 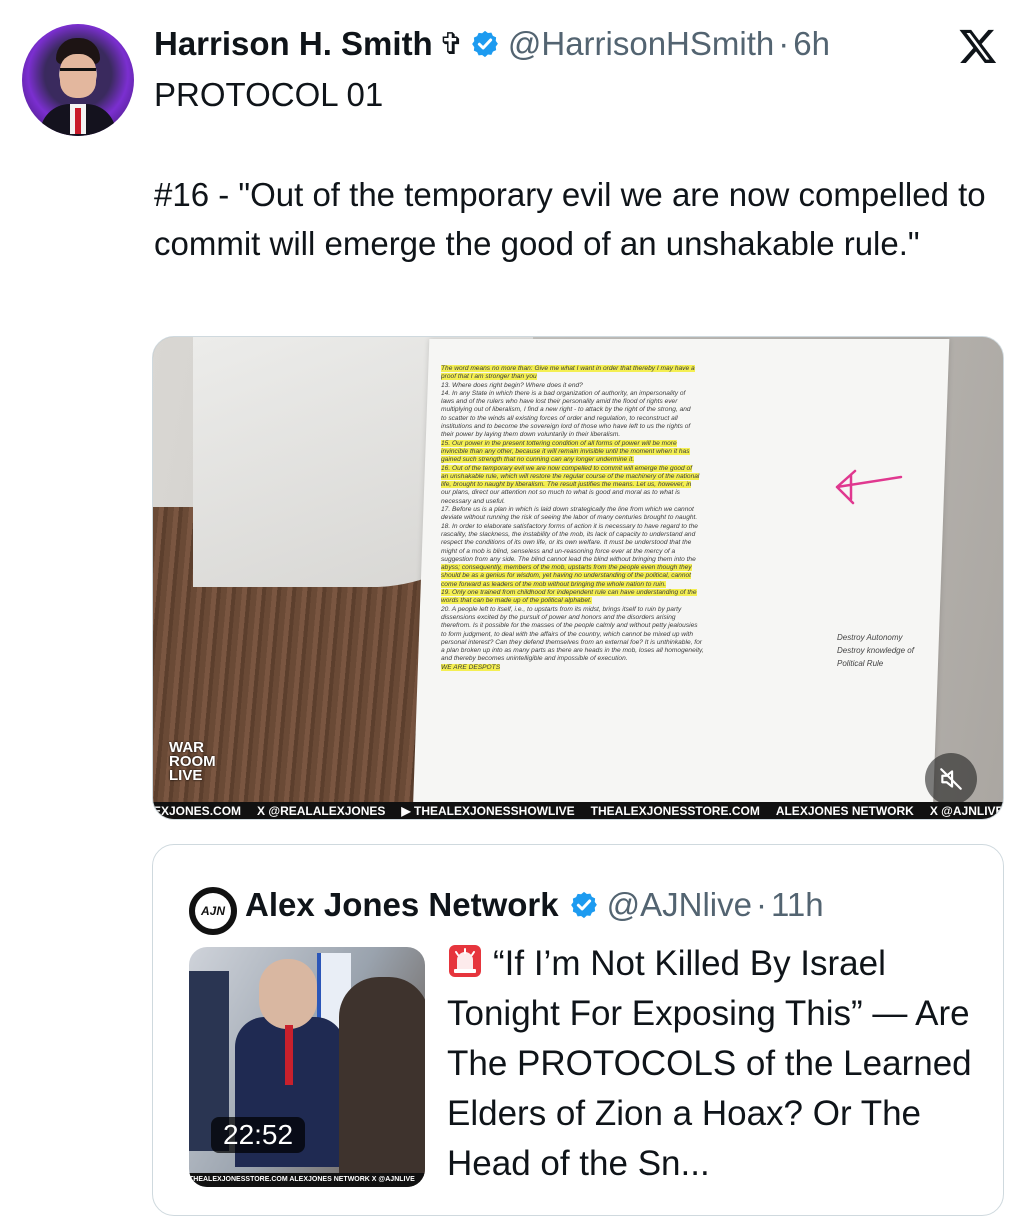 I want to click on ticker-item: X @REALALEXJONES, so click(x=321, y=811).